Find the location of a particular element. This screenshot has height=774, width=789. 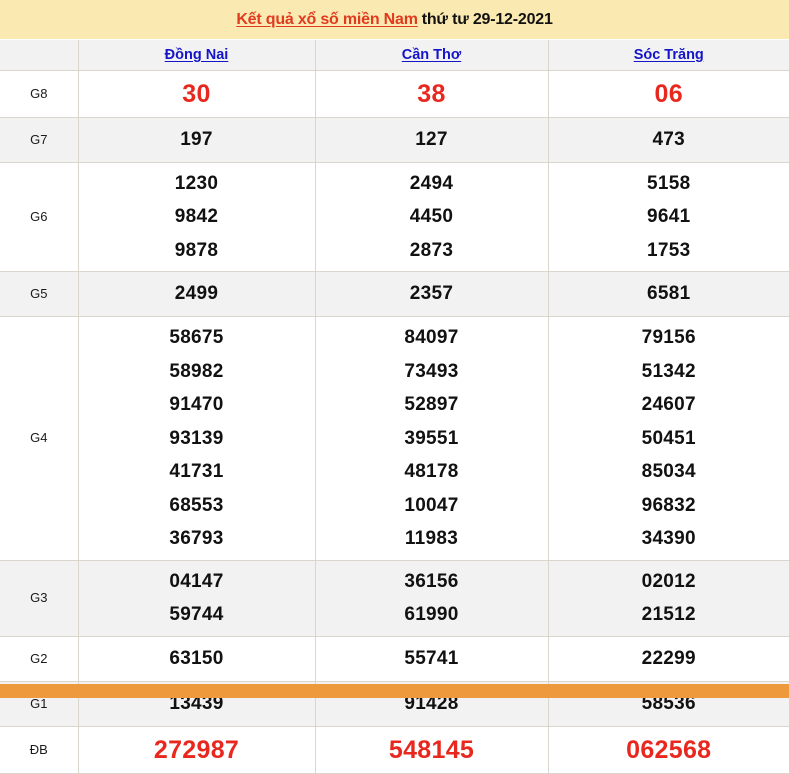

prize-number: 39551 is located at coordinates (432, 439).